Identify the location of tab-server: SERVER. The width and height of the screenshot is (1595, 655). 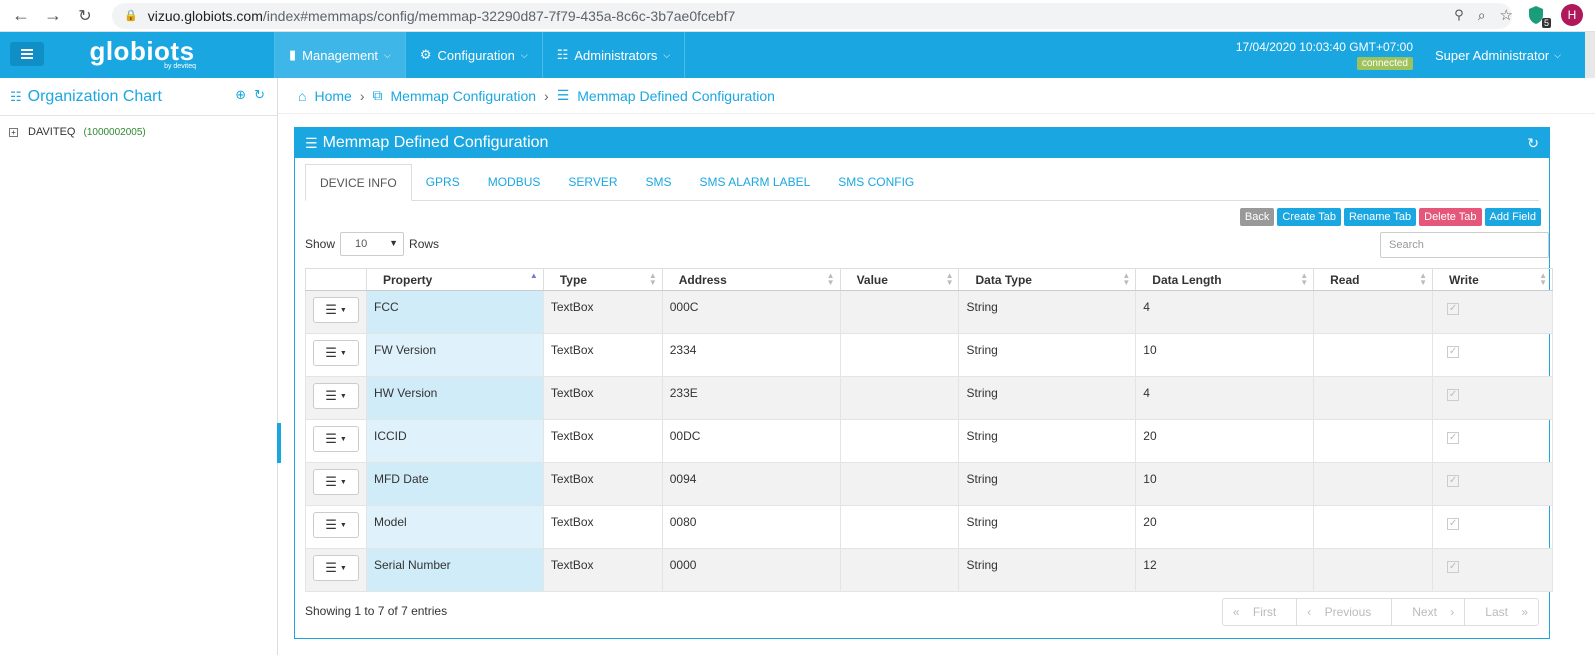
(592, 182).